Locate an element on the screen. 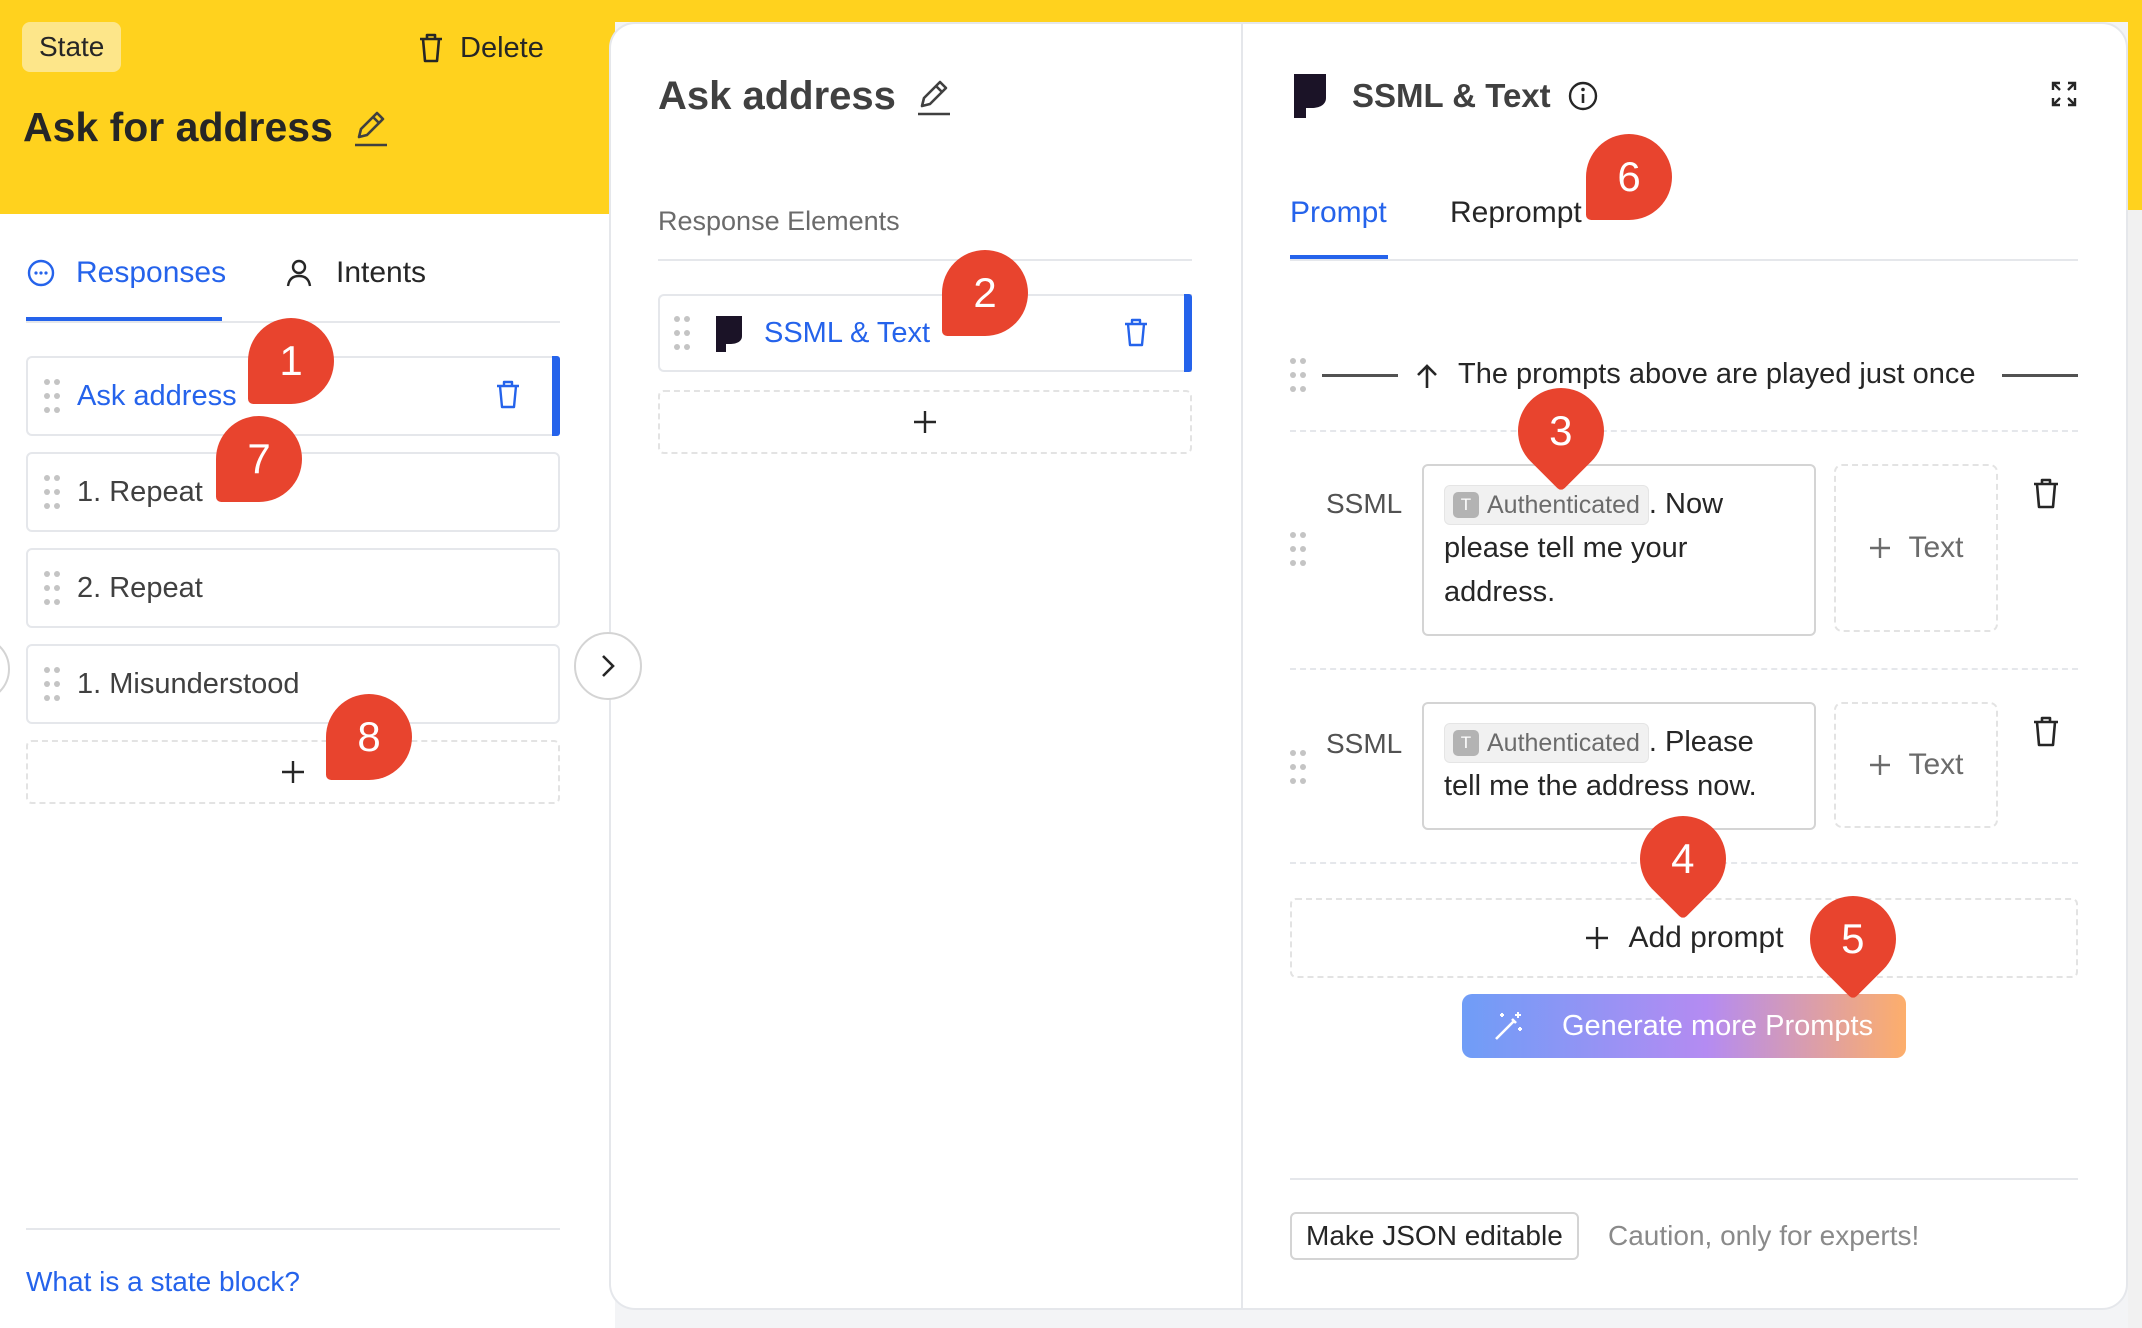 This screenshot has height=1328, width=2142. list-item-repeat-2: 2. Repeat is located at coordinates (293, 588).